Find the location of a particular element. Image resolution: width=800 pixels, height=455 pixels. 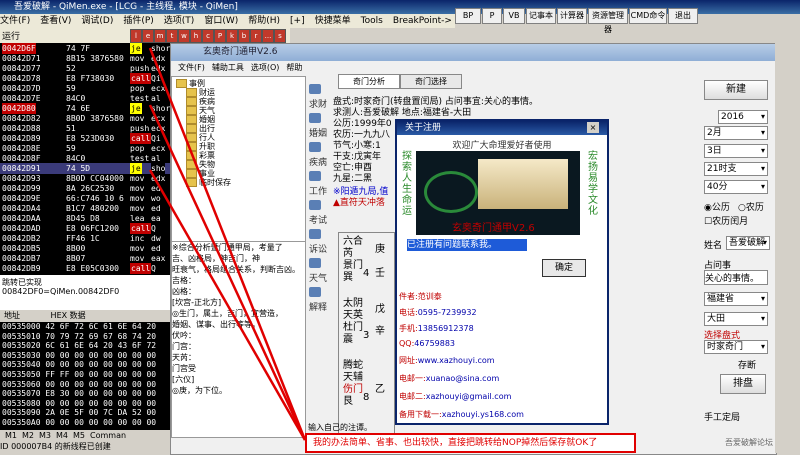

name-input: 吾爱破解 is located at coordinates (748, 243).